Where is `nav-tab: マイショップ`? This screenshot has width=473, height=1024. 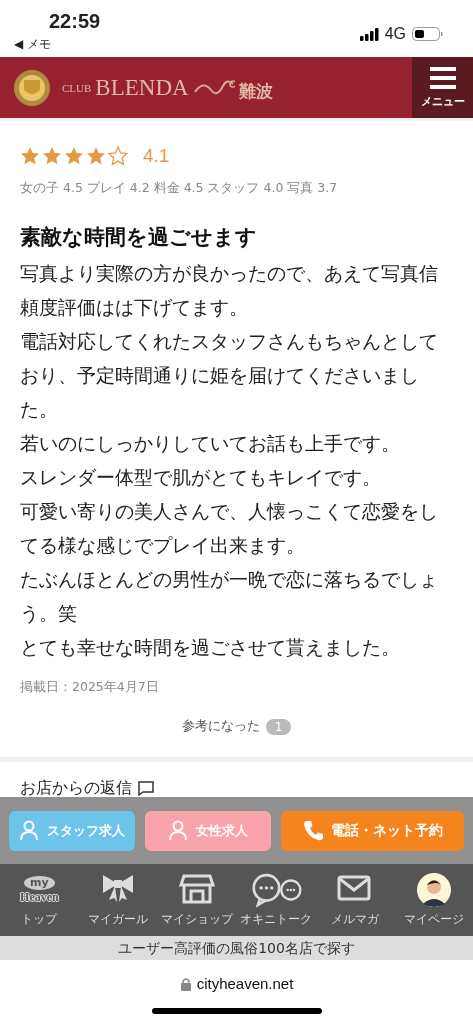
nav-tab: マイショップ is located at coordinates (197, 900).